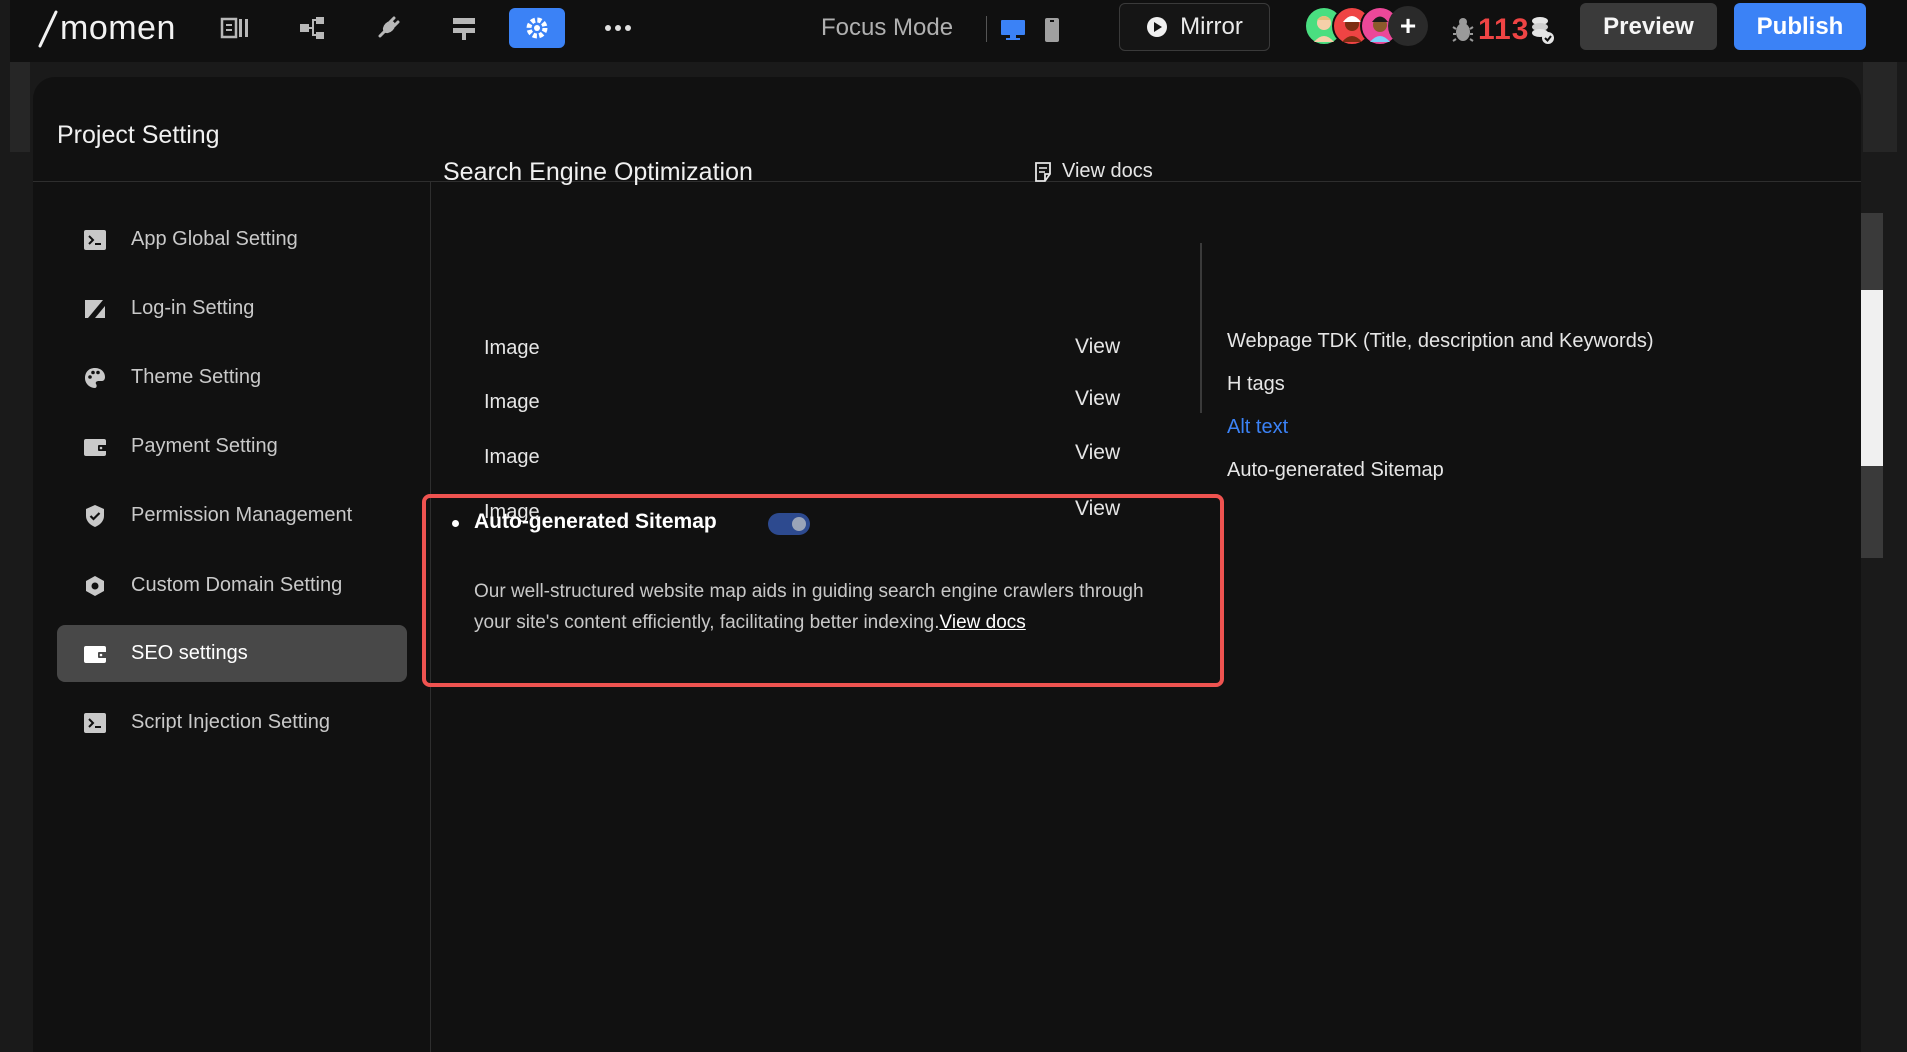 The width and height of the screenshot is (1907, 1052). Describe the element at coordinates (118, 27) in the screenshot. I see `logo-text: momen` at that location.